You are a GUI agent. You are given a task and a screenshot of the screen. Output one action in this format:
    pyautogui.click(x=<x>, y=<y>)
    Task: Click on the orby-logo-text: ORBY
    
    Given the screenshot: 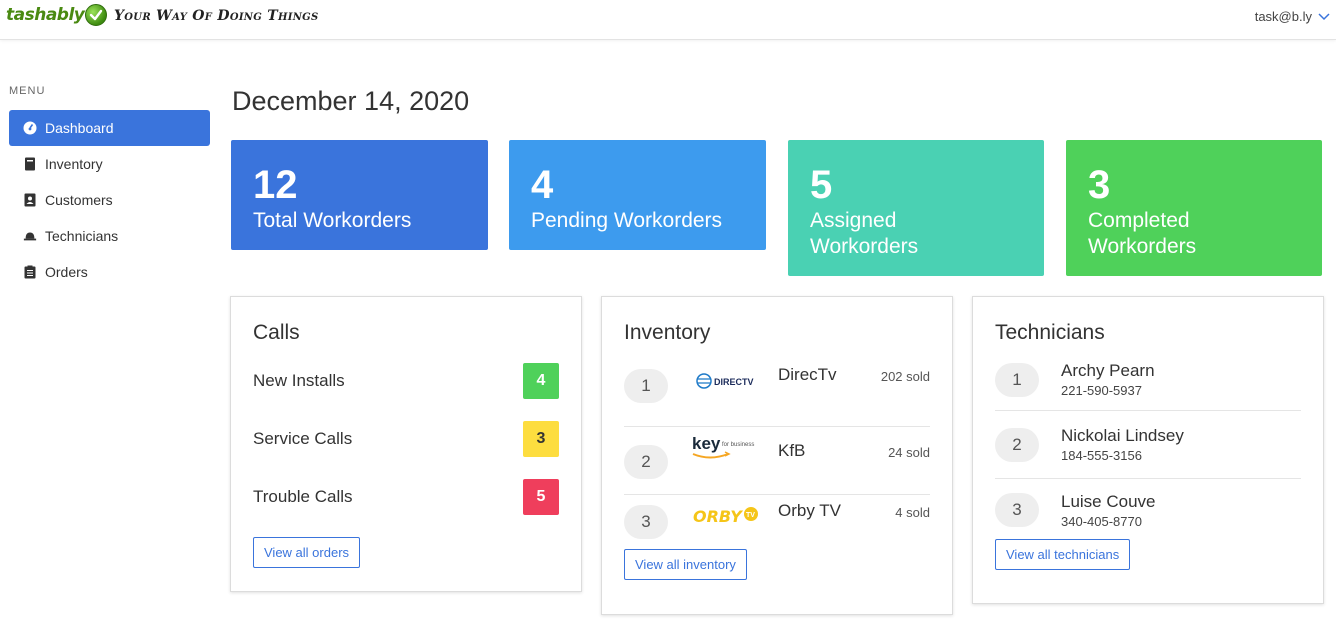 What is the action you would take?
    pyautogui.click(x=718, y=516)
    